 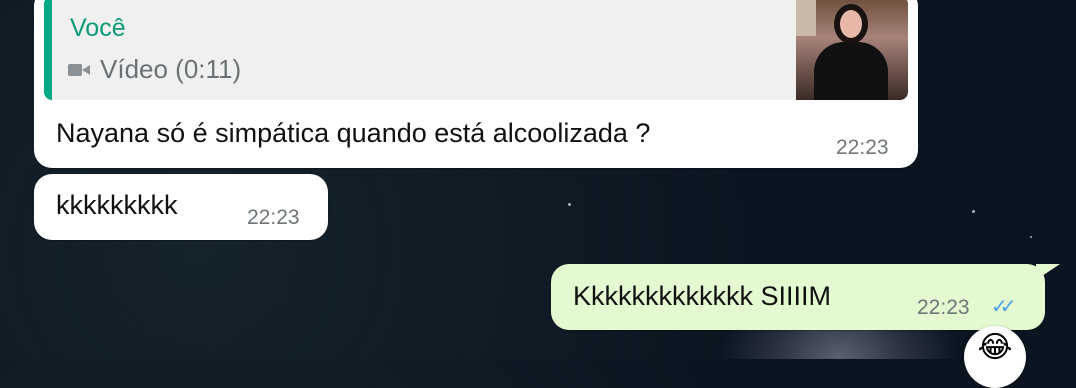 What do you see at coordinates (1003, 307) in the screenshot?
I see `double-check-icon: ✓✓` at bounding box center [1003, 307].